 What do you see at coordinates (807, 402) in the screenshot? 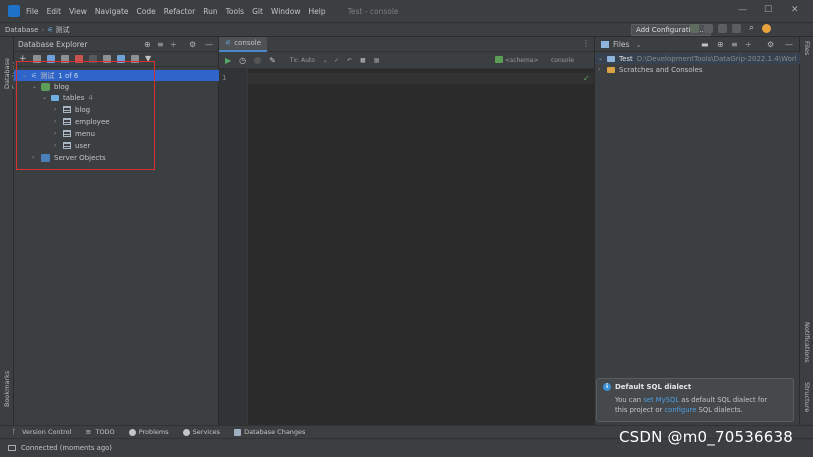
I see `structure-stripe-button: Structure` at bounding box center [807, 402].